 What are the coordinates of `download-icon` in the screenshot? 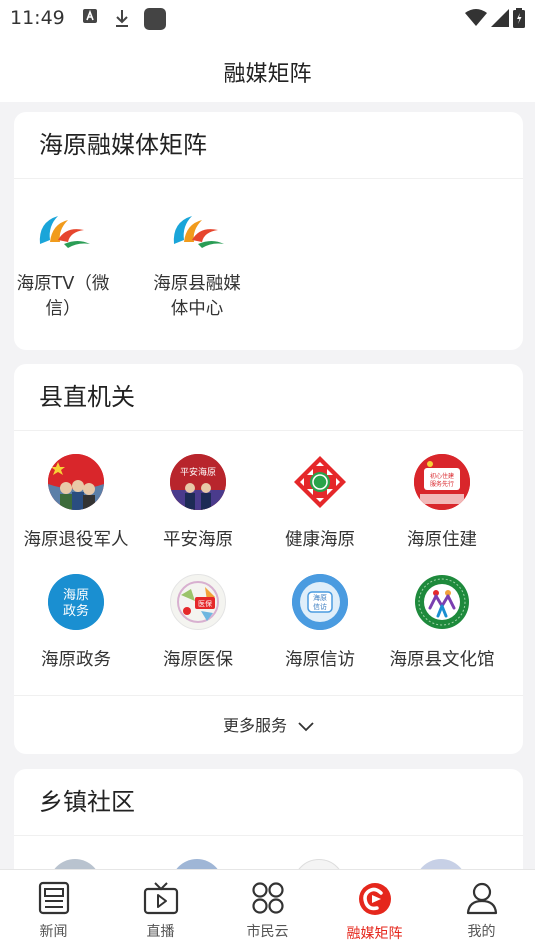 It's located at (122, 20).